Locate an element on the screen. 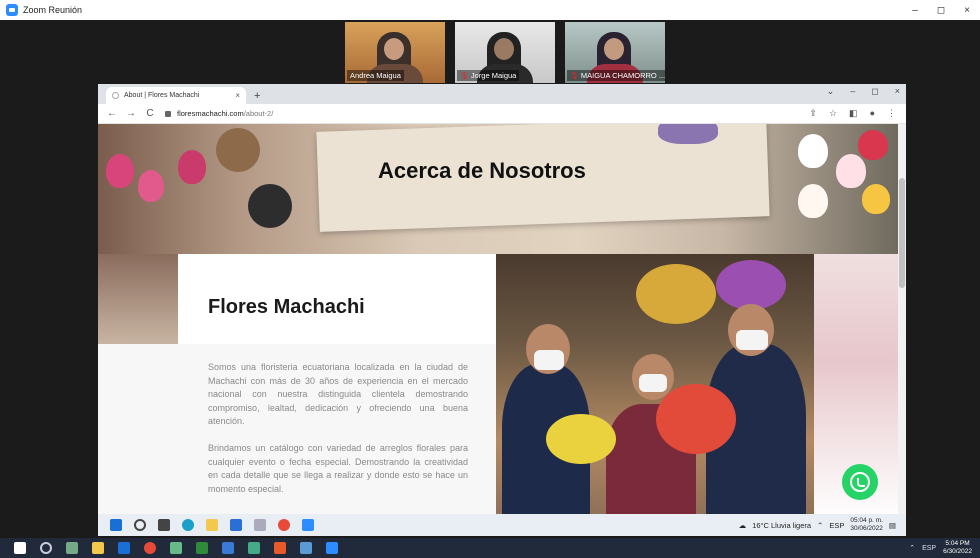  new-tab-button: + is located at coordinates (257, 96).